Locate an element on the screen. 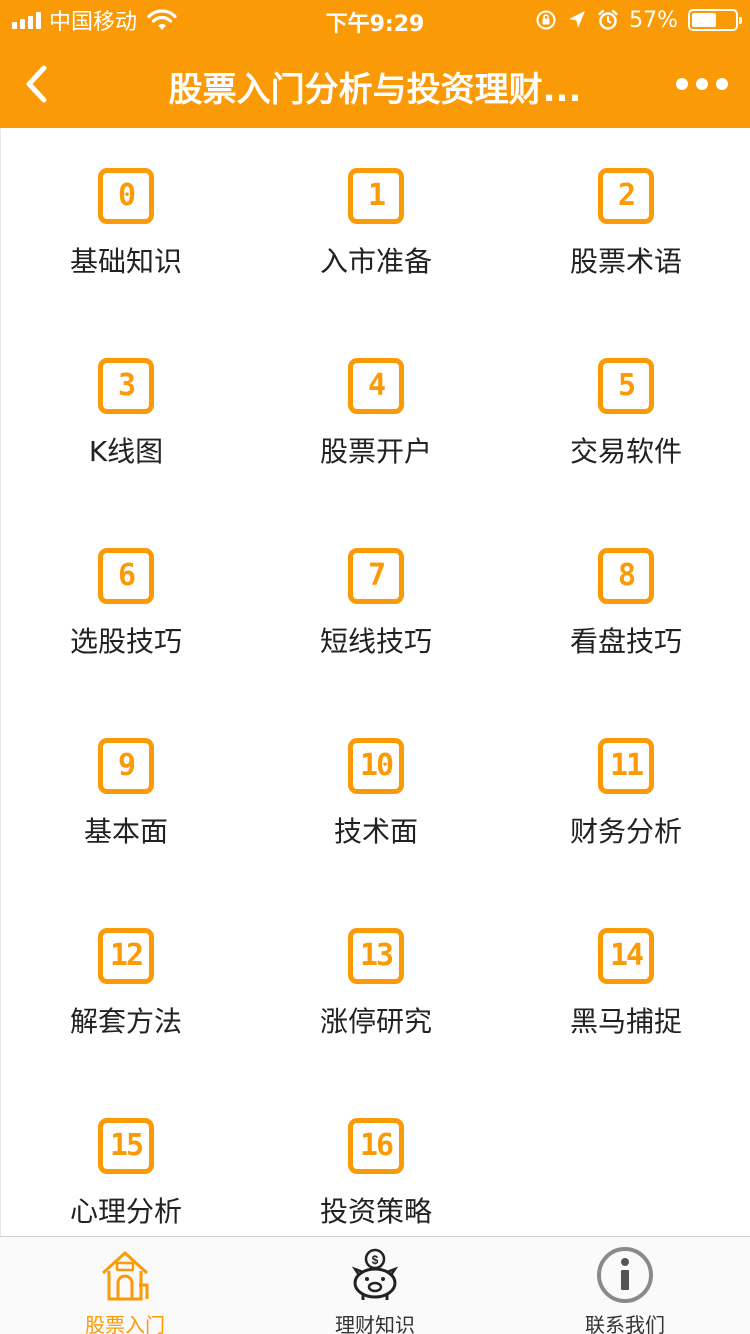  alarm-icon is located at coordinates (608, 19).